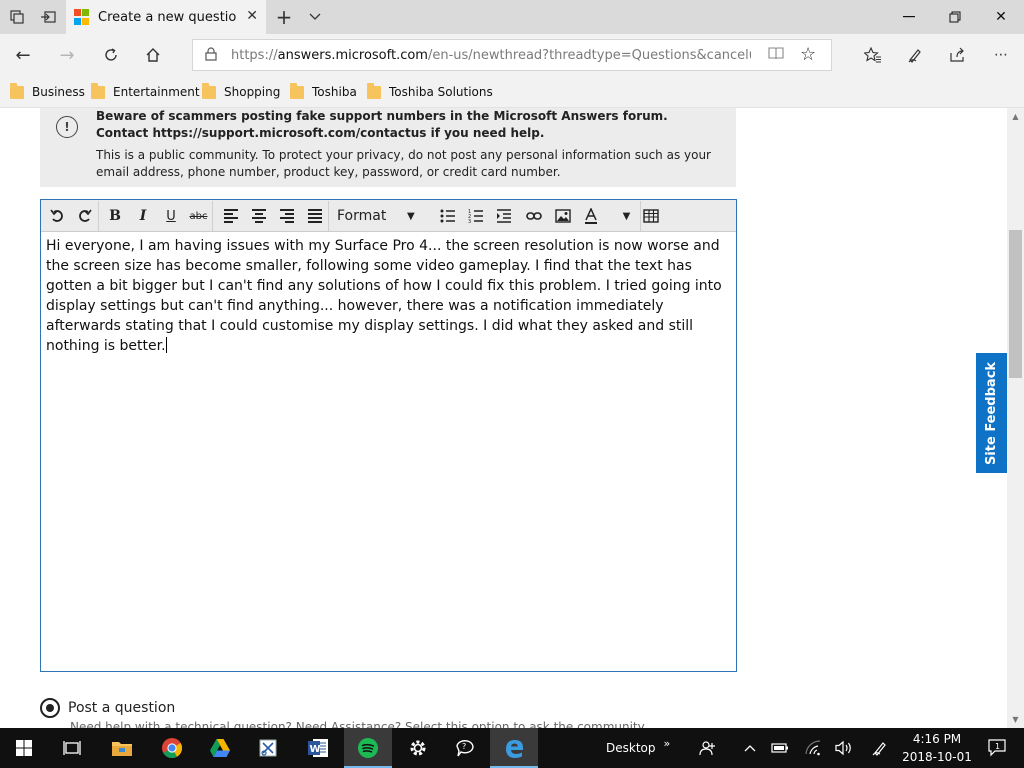 The image size is (1024, 768). Describe the element at coordinates (67, 55) in the screenshot. I see `forward-button: →` at that location.